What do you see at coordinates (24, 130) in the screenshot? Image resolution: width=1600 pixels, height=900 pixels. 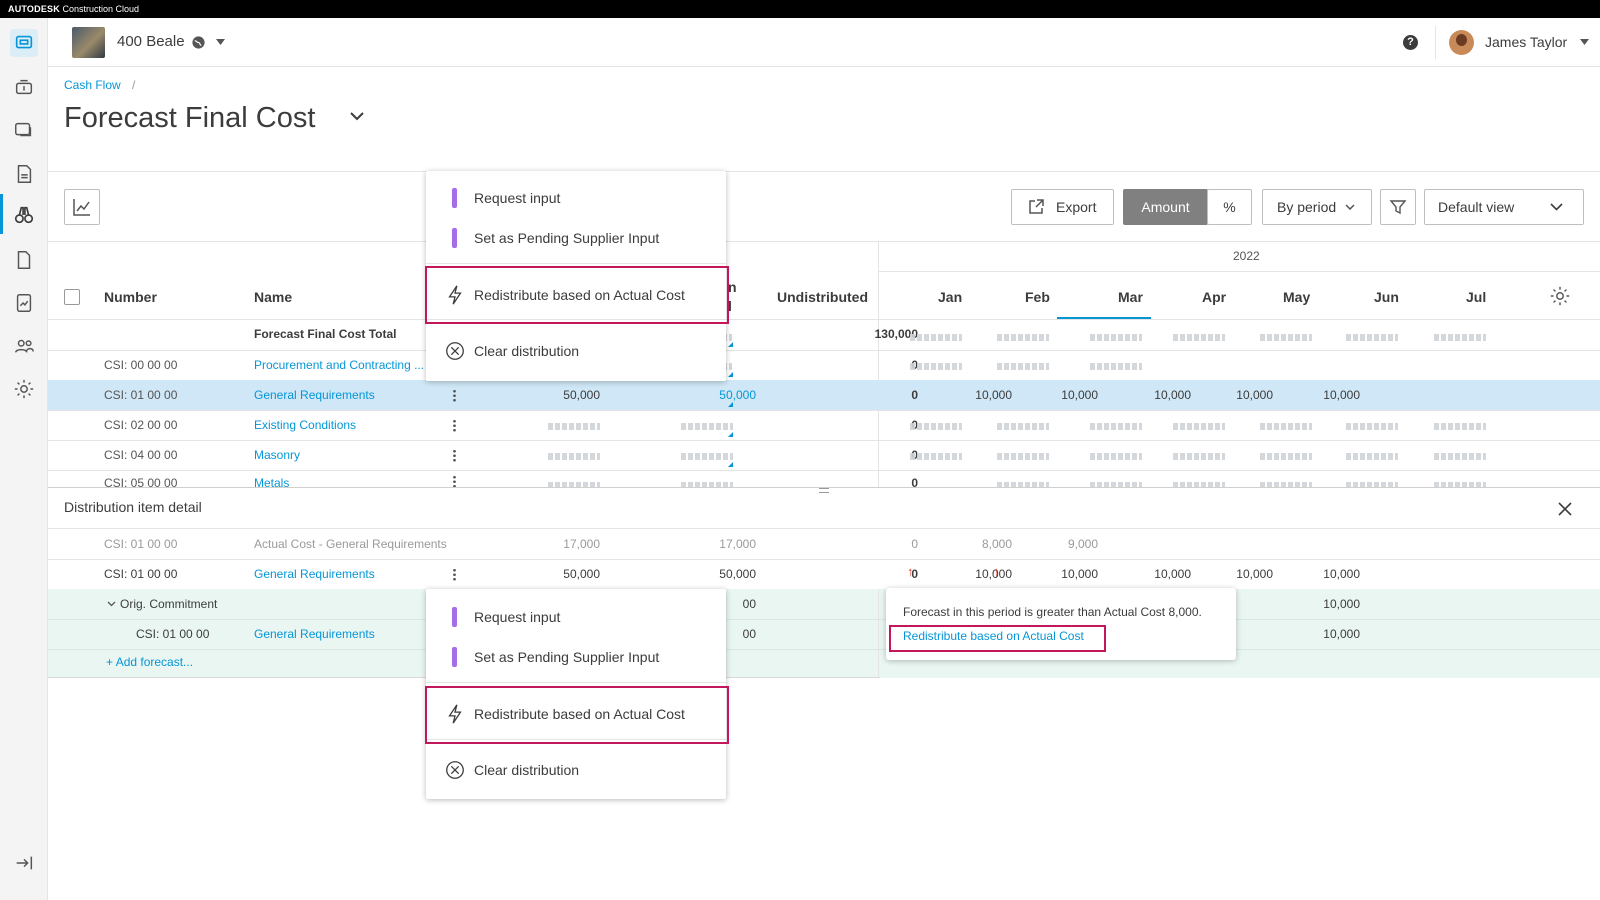 I see `budget-icon` at bounding box center [24, 130].